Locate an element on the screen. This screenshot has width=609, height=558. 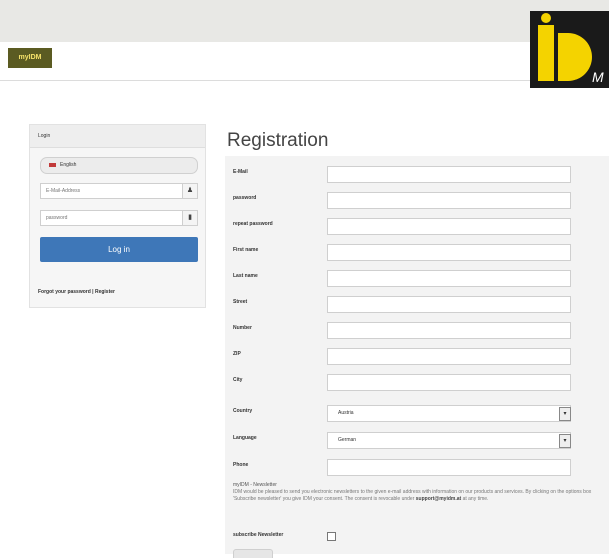
language-selector: English is located at coordinates (119, 165).